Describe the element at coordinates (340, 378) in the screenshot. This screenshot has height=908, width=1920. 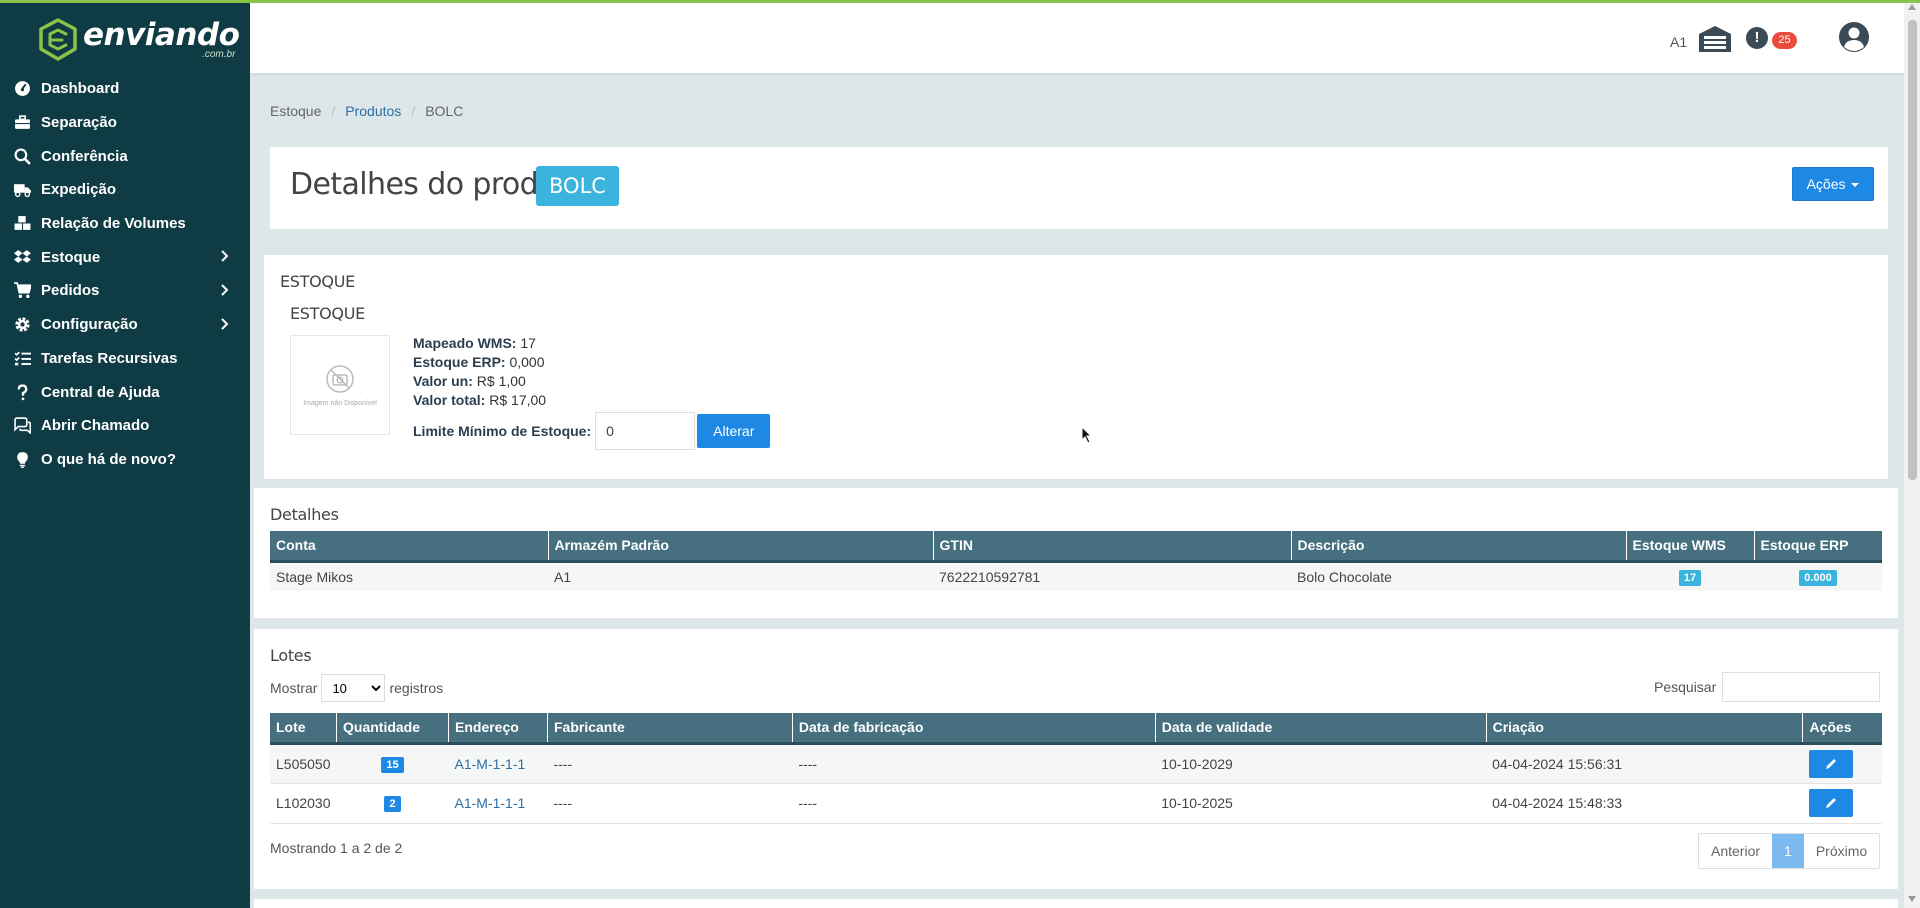
I see `no-camera-icon` at that location.